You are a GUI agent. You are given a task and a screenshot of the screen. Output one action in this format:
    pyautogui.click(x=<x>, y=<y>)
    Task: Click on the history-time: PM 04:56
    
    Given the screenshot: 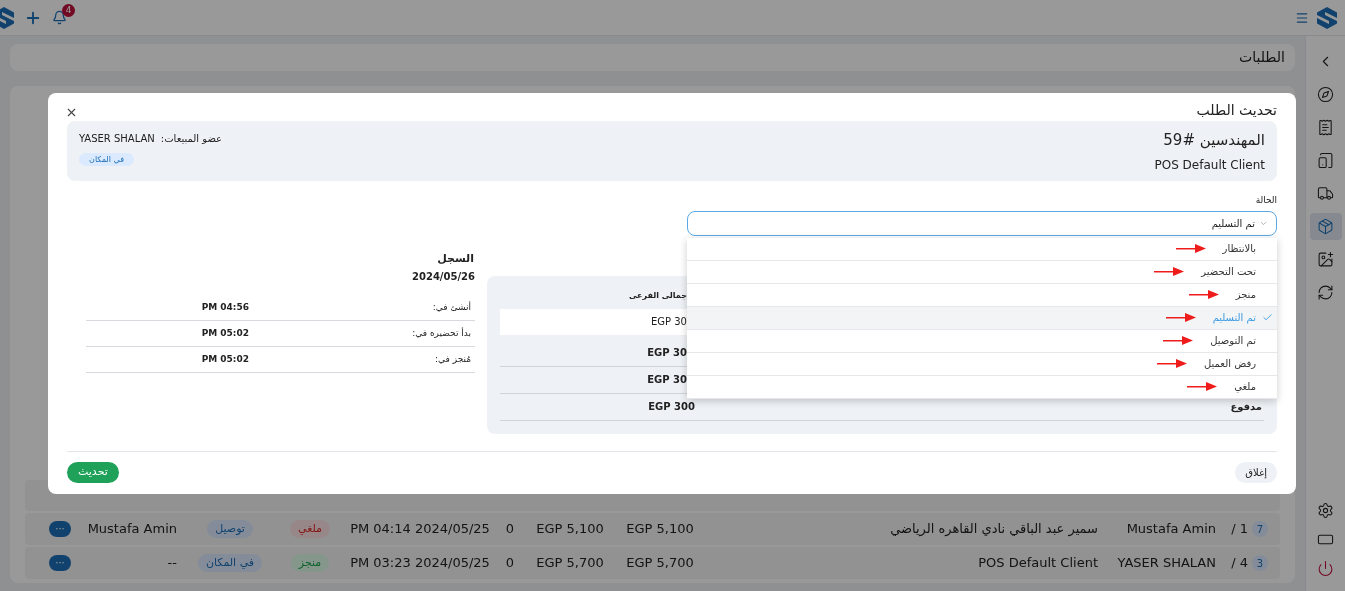 What is the action you would take?
    pyautogui.click(x=224, y=307)
    